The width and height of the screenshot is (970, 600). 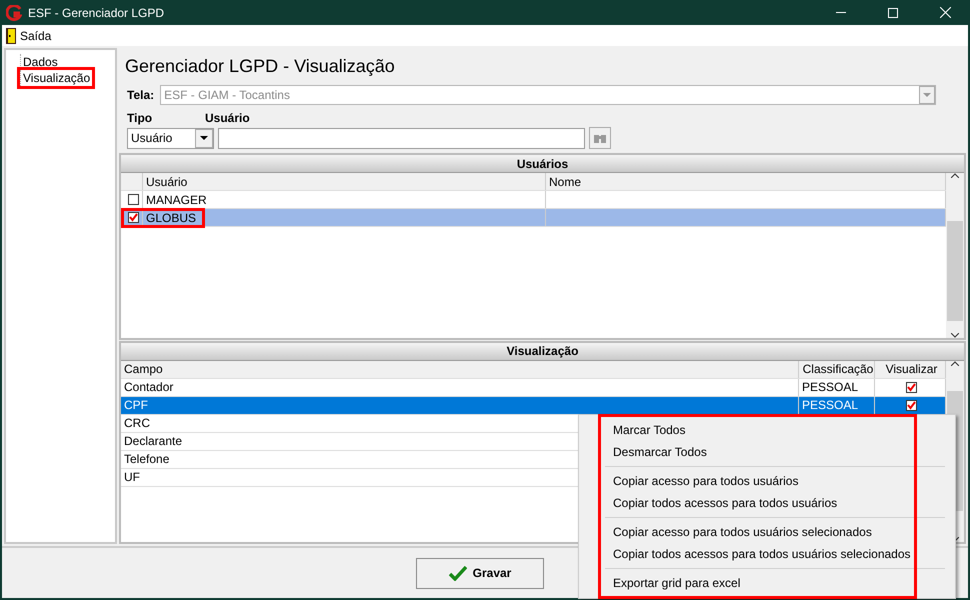 I want to click on table-cell: Contador, so click(x=460, y=387).